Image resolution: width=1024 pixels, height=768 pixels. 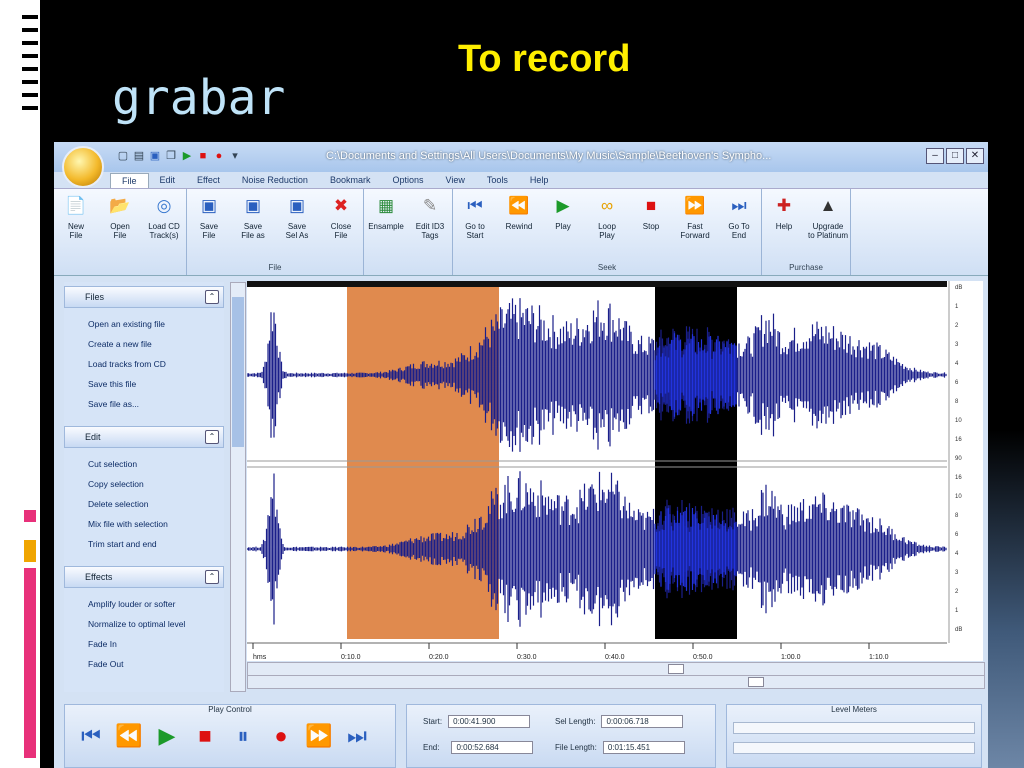 What do you see at coordinates (407, 180) in the screenshot?
I see `menu-tab-options: Options` at bounding box center [407, 180].